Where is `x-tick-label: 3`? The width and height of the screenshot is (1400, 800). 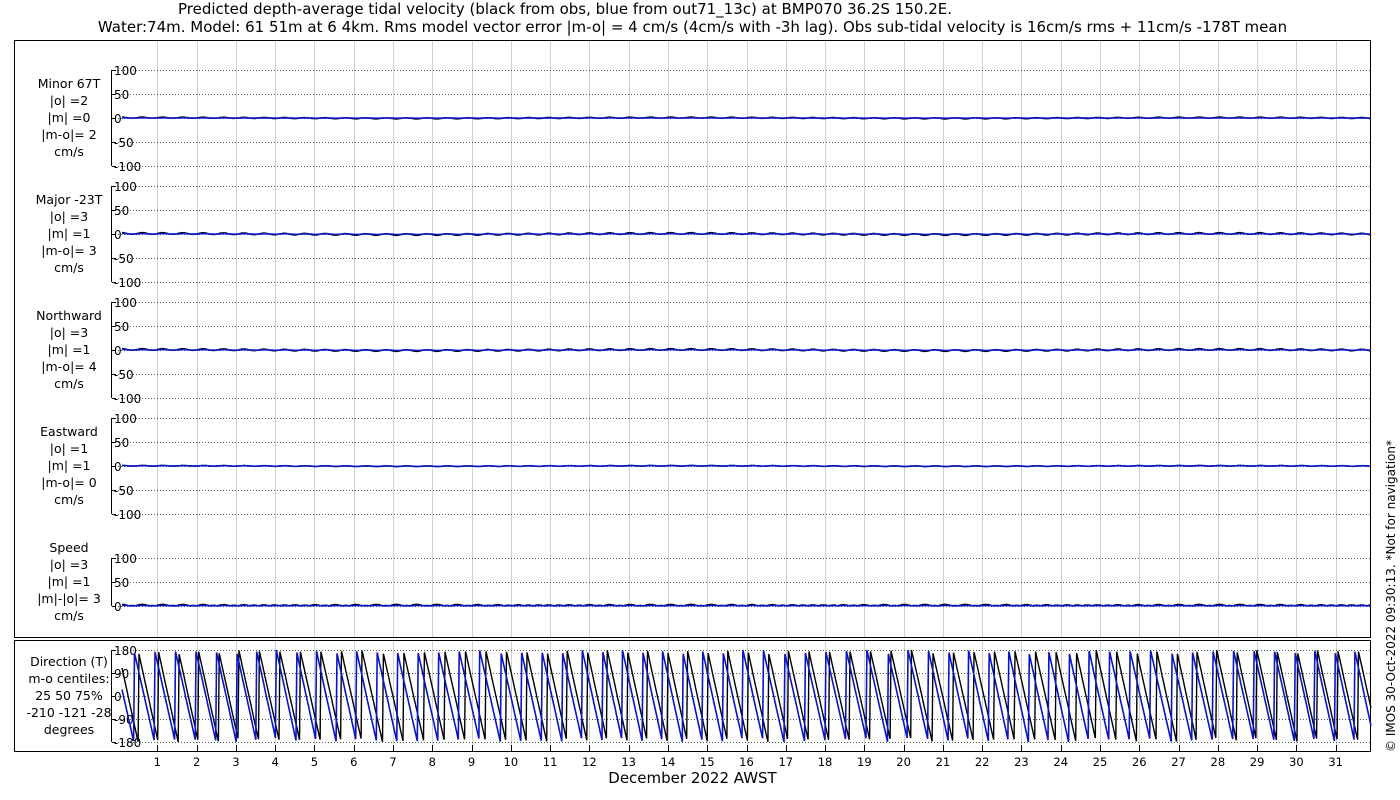 x-tick-label: 3 is located at coordinates (235, 762).